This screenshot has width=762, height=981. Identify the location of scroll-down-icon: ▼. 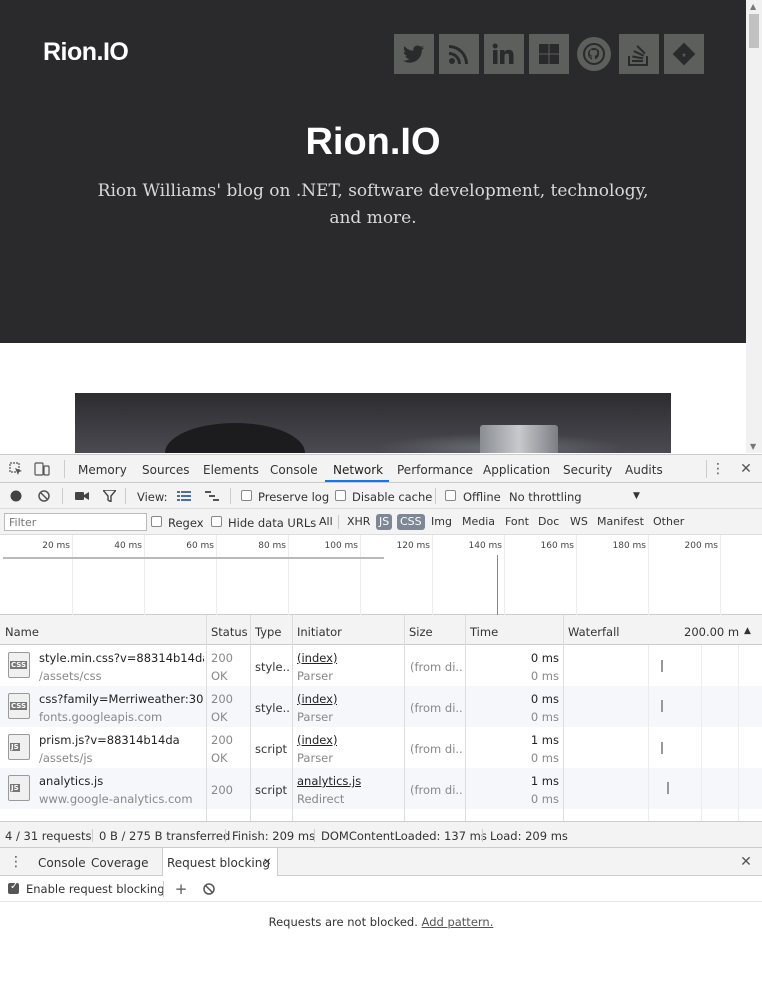
(753, 446).